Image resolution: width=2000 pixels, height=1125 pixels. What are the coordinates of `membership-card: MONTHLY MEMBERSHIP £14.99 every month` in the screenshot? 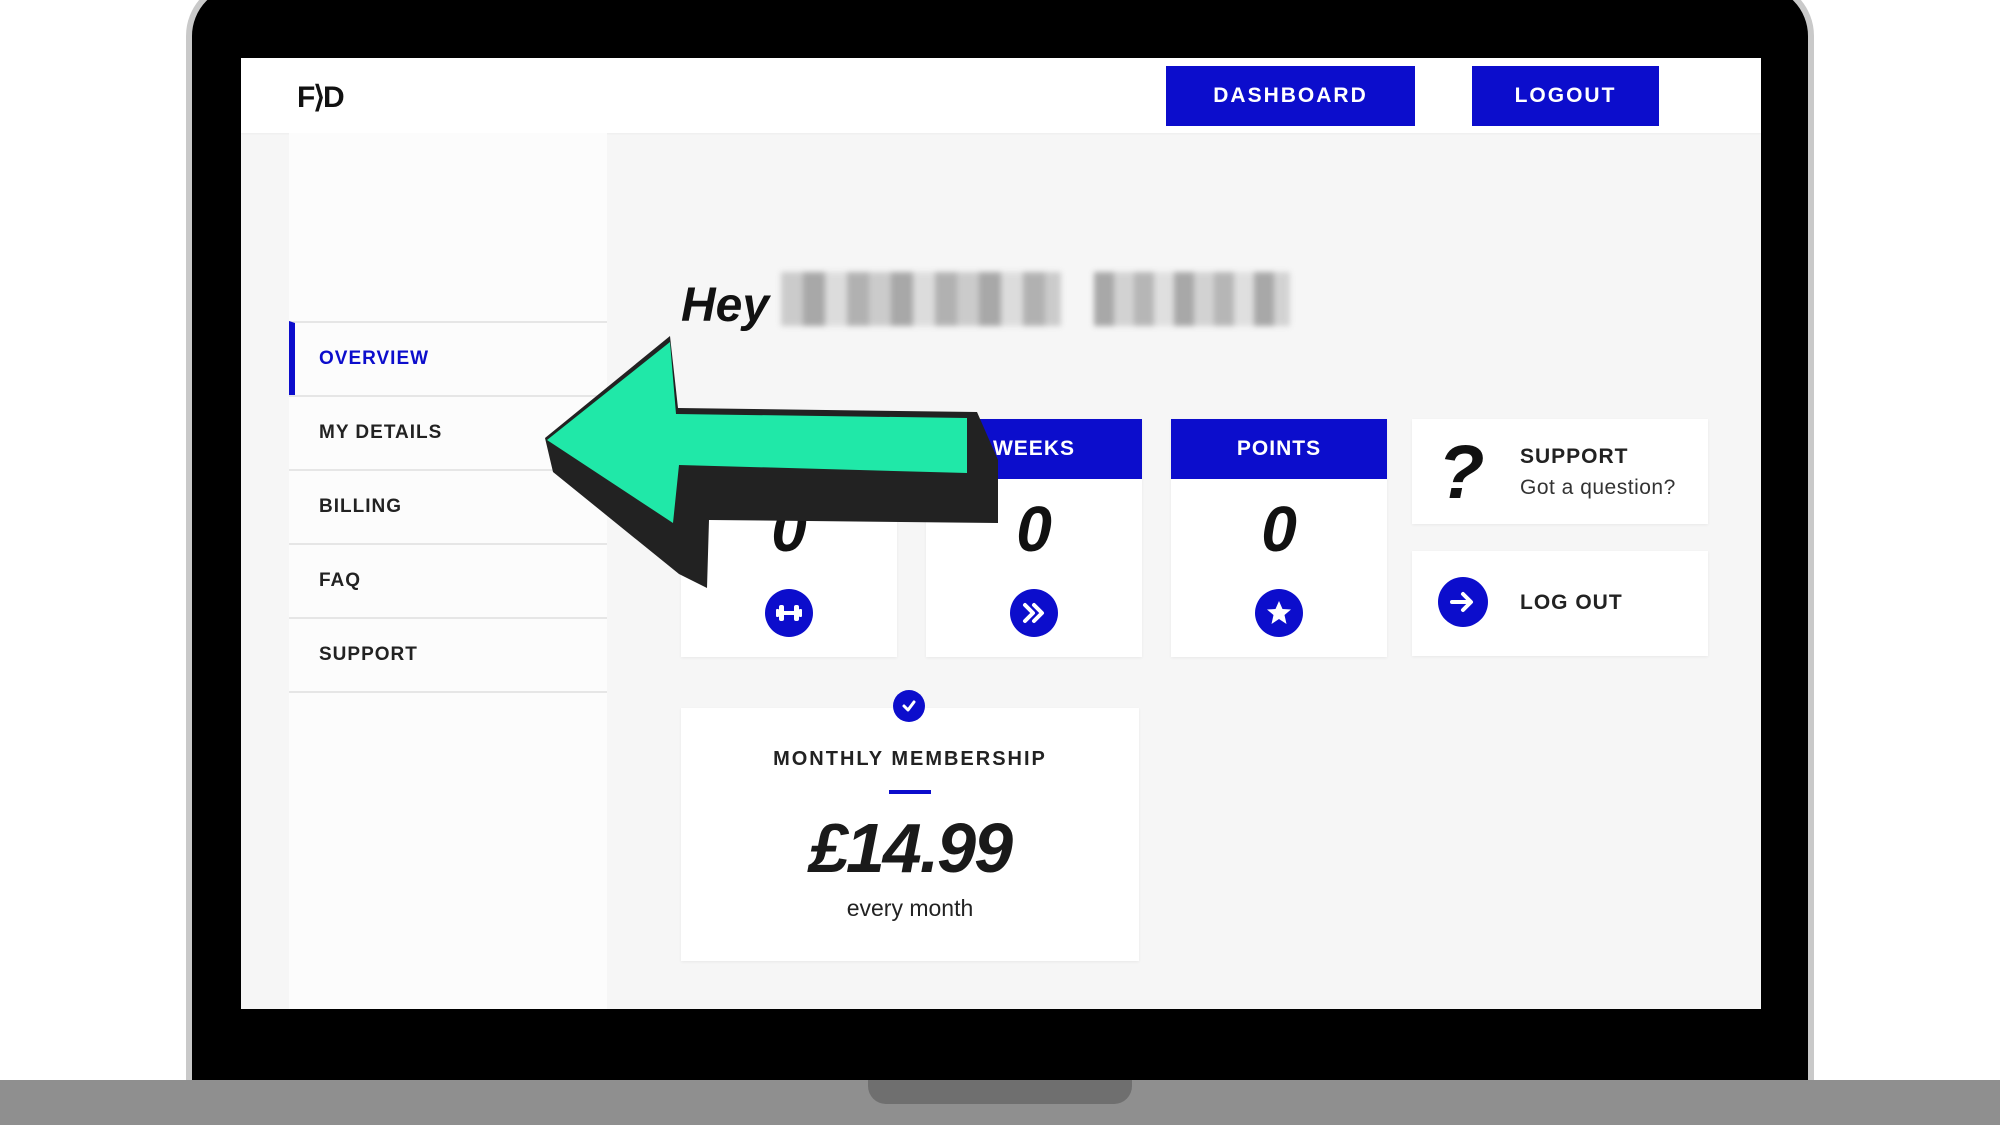 It's located at (910, 834).